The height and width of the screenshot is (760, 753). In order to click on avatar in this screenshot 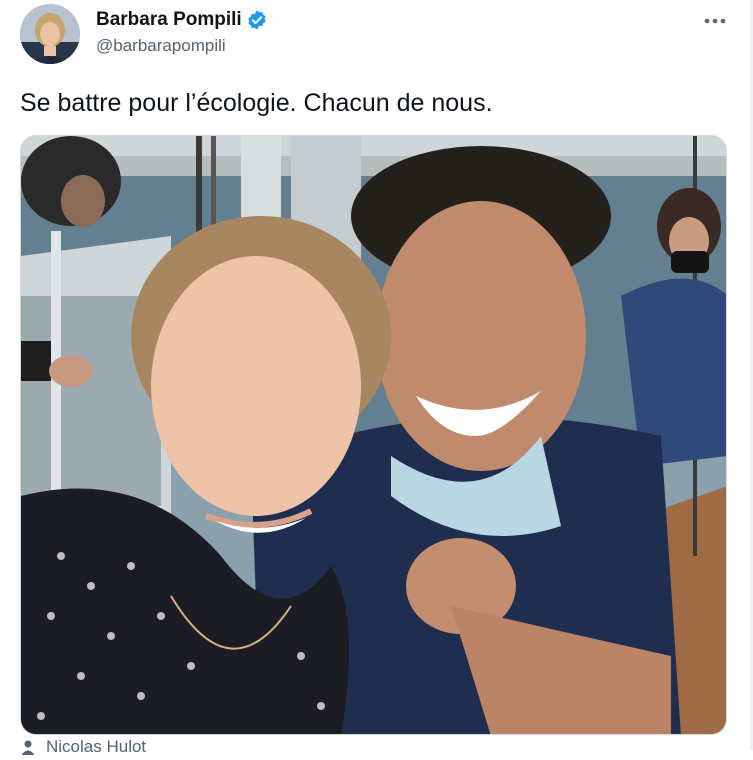, I will do `click(50, 34)`.